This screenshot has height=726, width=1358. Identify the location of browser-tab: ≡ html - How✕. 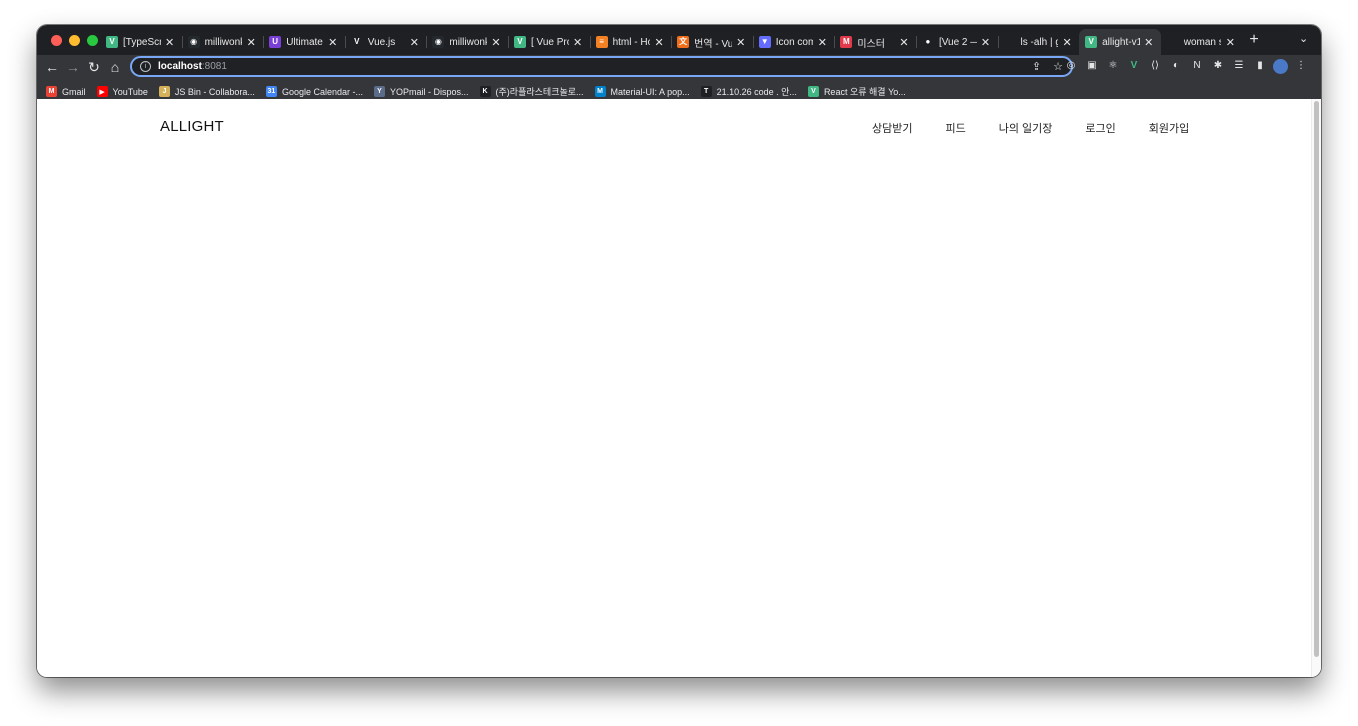
(630, 42).